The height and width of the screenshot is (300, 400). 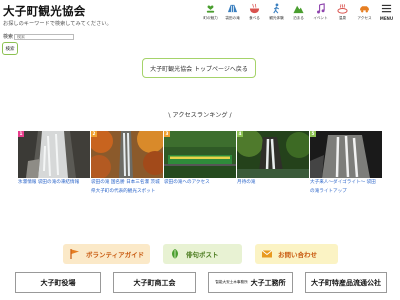 What do you see at coordinates (364, 18) in the screenshot?
I see `nav-label: アクセス` at bounding box center [364, 18].